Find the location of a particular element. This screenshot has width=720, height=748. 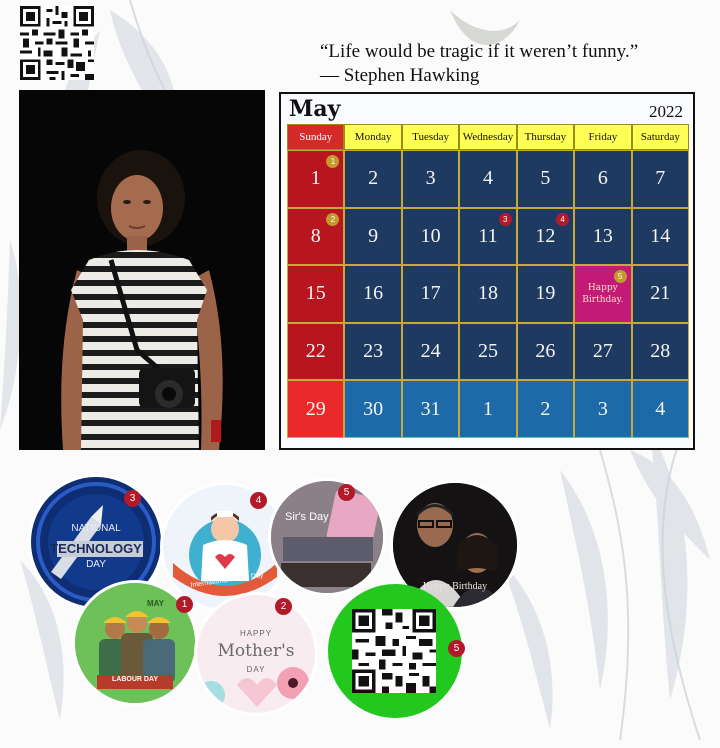

calendar-day: 16 is located at coordinates (373, 294).